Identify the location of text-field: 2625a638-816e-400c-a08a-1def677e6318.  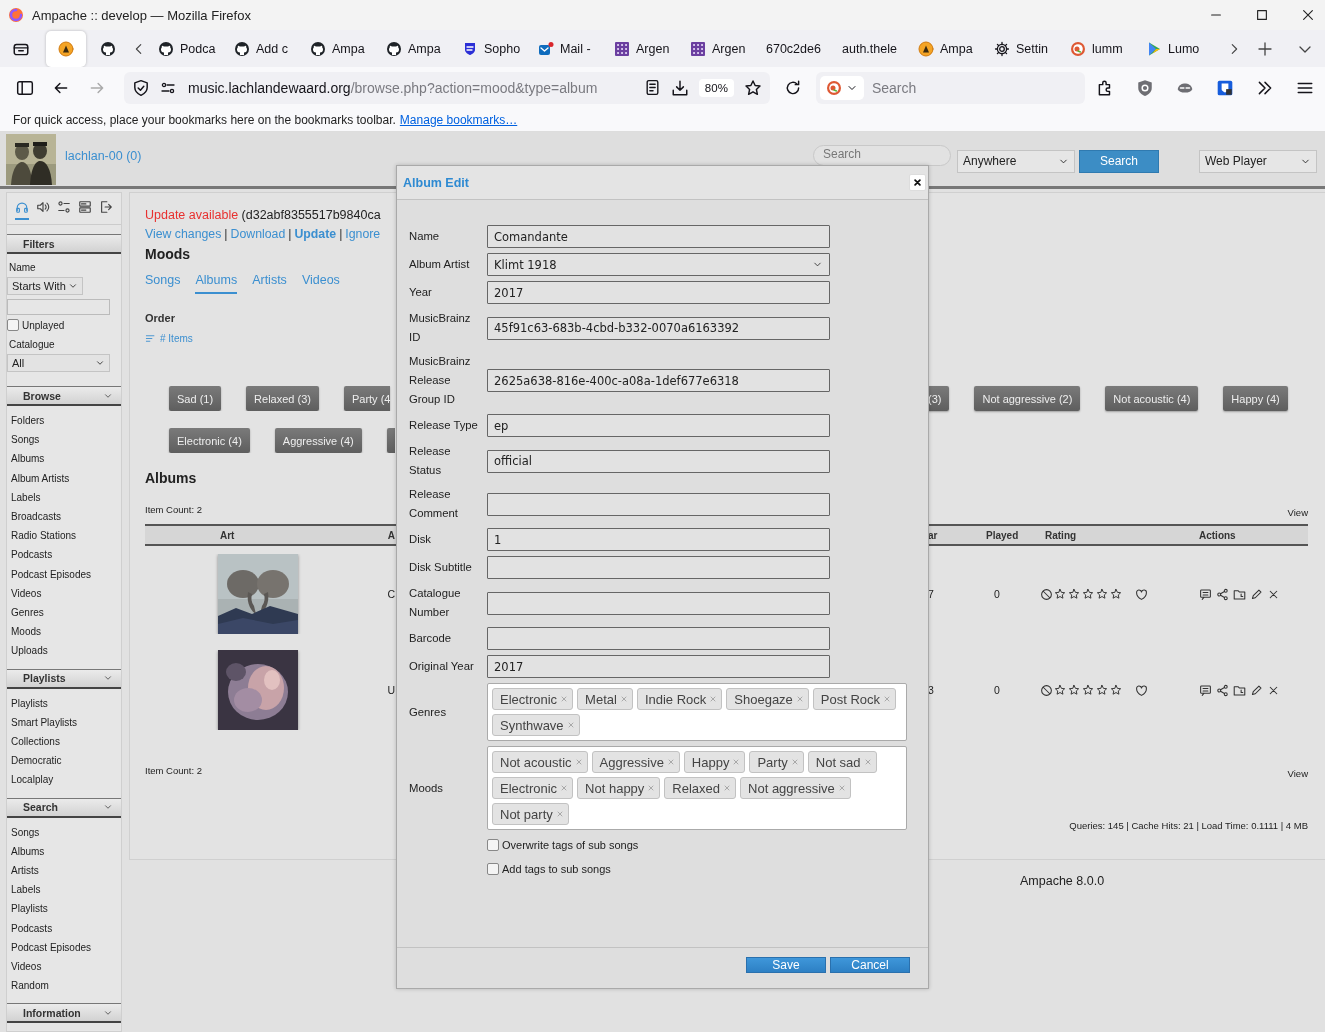
(658, 380).